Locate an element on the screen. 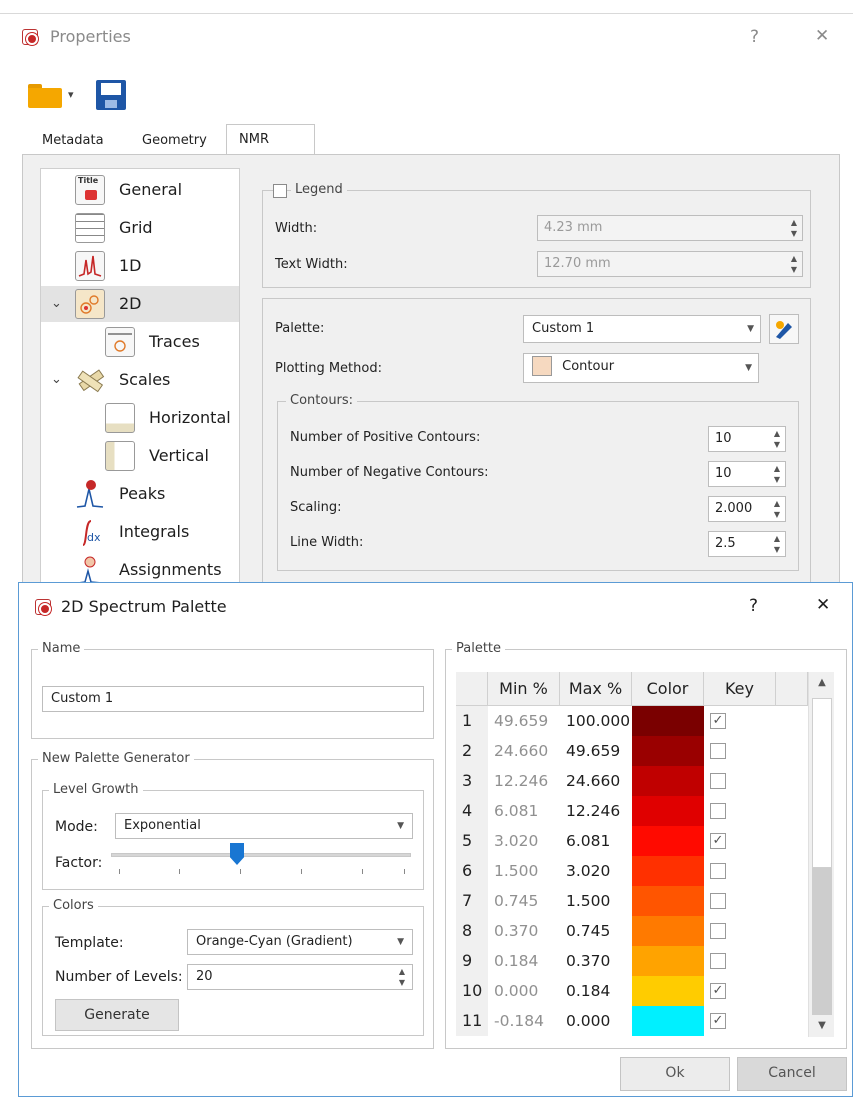 This screenshot has height=1097, width=853. max-percent-cell: 49.659 is located at coordinates (596, 751).